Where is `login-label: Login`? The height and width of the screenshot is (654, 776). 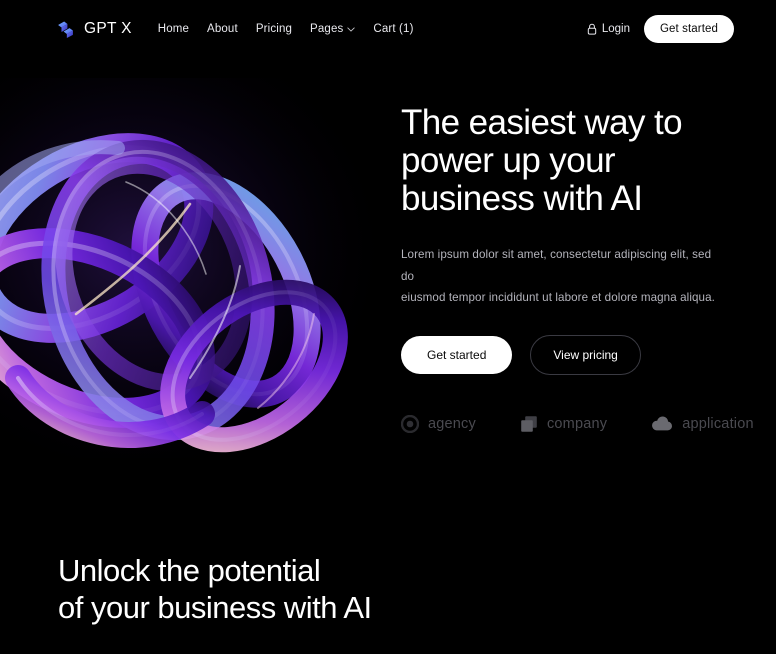 login-label: Login is located at coordinates (615, 29).